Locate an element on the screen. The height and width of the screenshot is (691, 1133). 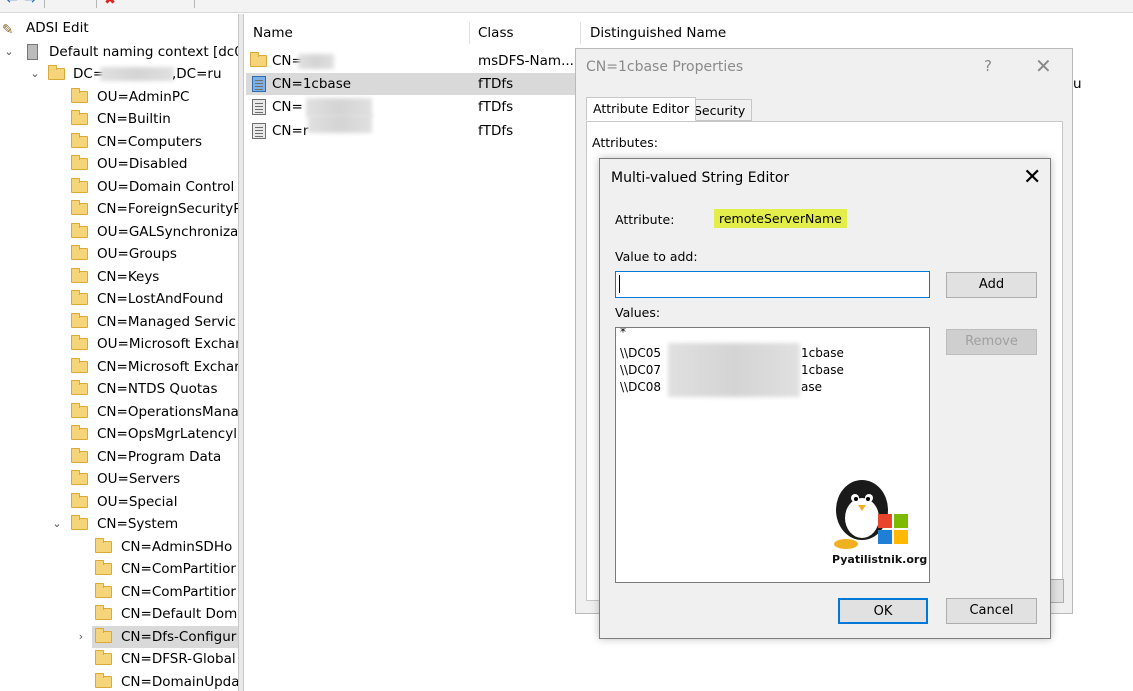
value-item: \\DC07 1cbase is located at coordinates (732, 370).